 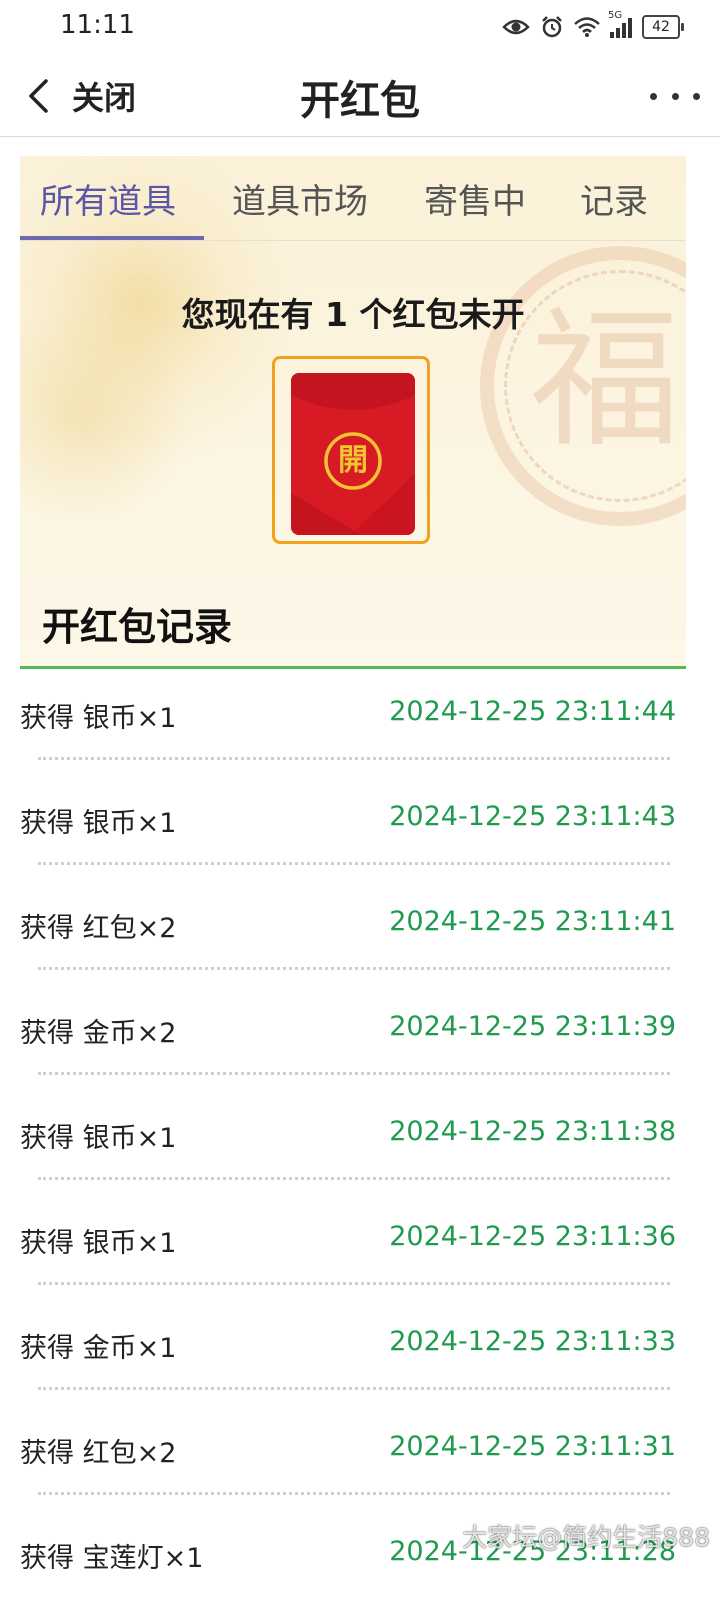 I want to click on more-menu-button, so click(x=675, y=96).